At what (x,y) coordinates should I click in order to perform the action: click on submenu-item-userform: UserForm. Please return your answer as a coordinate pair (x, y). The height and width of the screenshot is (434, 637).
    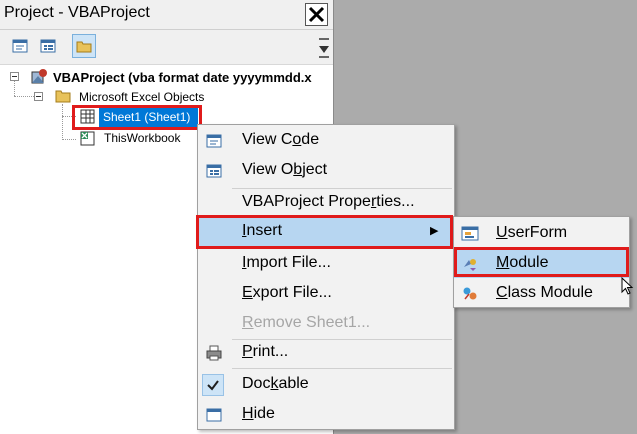
    Looking at the image, I should click on (541, 234).